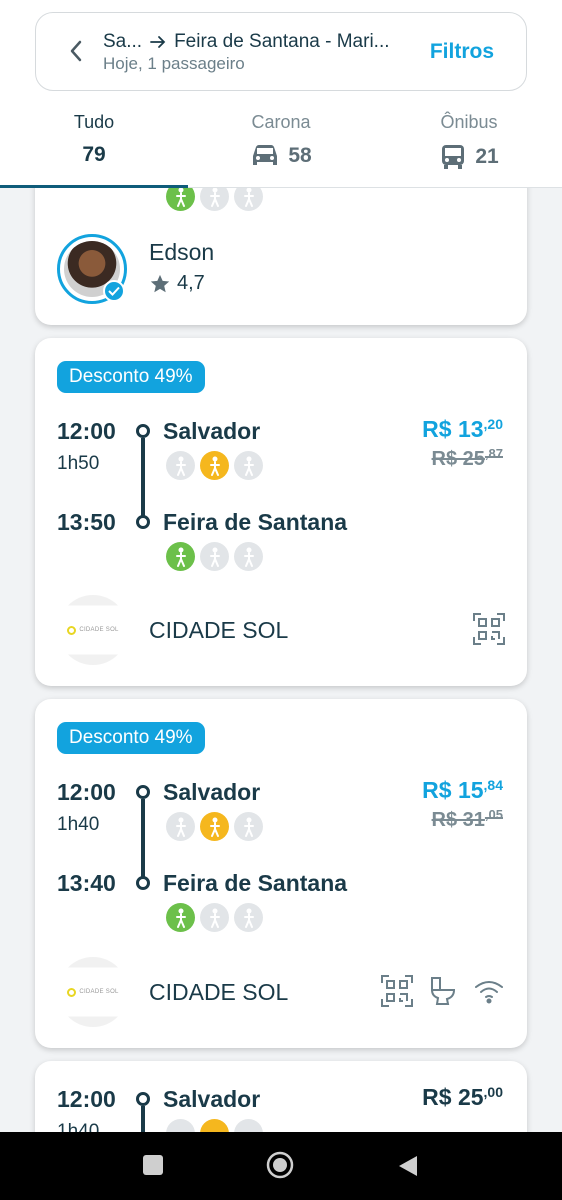 The height and width of the screenshot is (1200, 562). What do you see at coordinates (86, 522) in the screenshot?
I see `arrival-time: 13:50` at bounding box center [86, 522].